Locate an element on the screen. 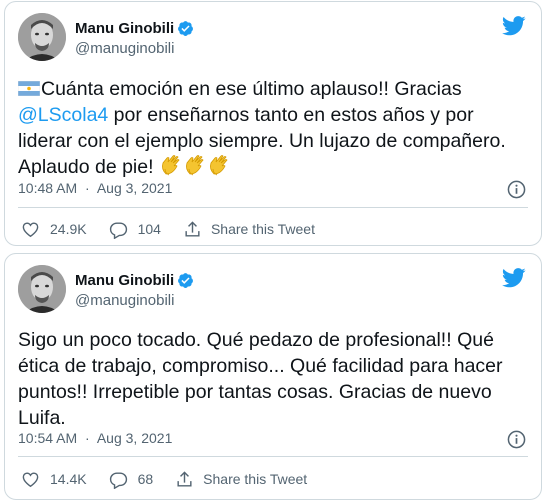 This screenshot has height=504, width=550. reply-count: 104 is located at coordinates (149, 229).